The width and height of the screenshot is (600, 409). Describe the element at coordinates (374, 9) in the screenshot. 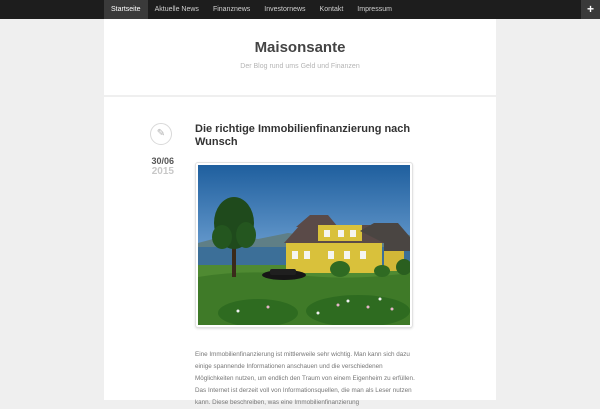

I see `nav-item-impressum: Impressum` at that location.